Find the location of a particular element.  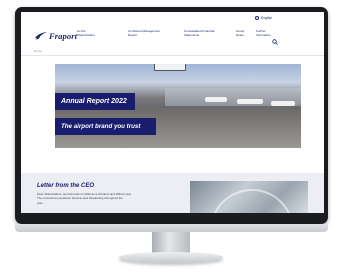

terminal-roof-arch is located at coordinates (252, 201).